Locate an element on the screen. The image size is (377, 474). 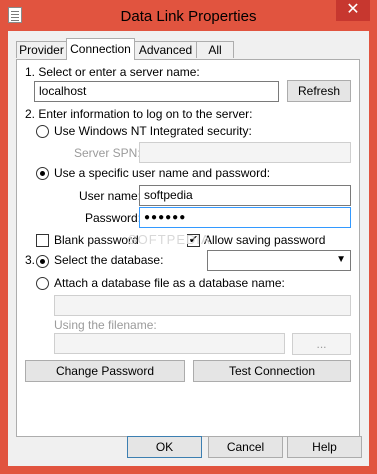
softpedia-watermark: SOFTPEDIA is located at coordinates (169, 239).